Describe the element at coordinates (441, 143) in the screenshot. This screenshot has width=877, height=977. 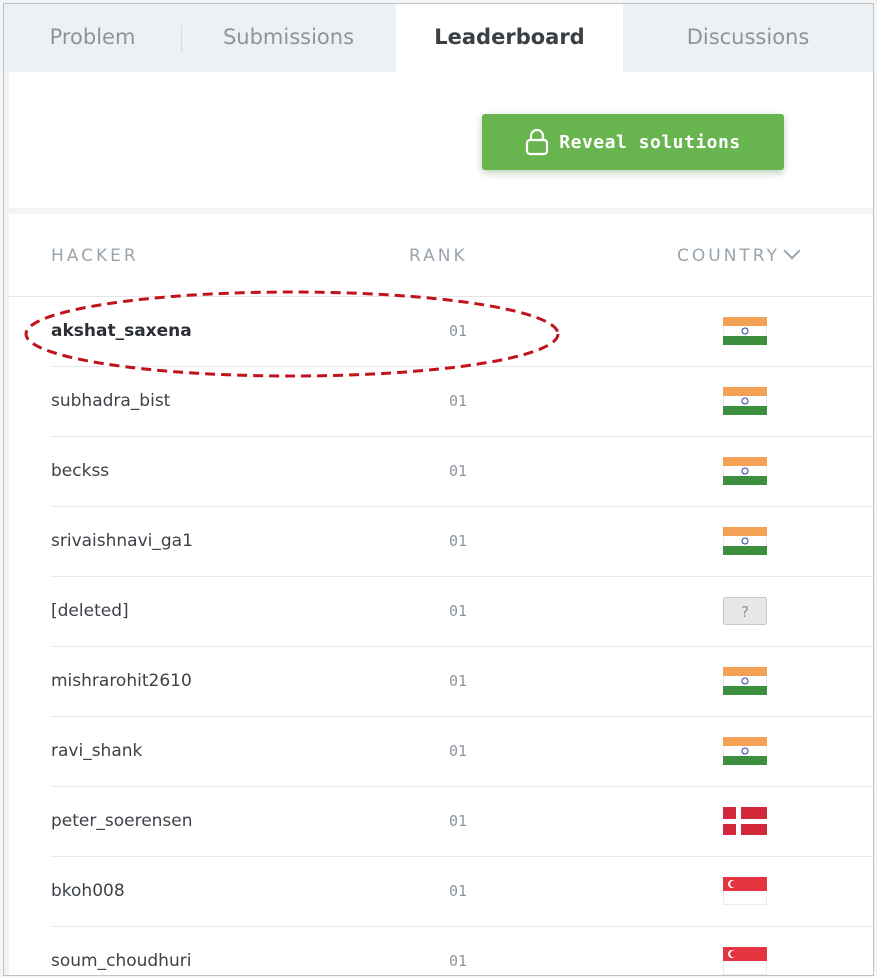
I see `toolbar: Reveal solutions` at that location.